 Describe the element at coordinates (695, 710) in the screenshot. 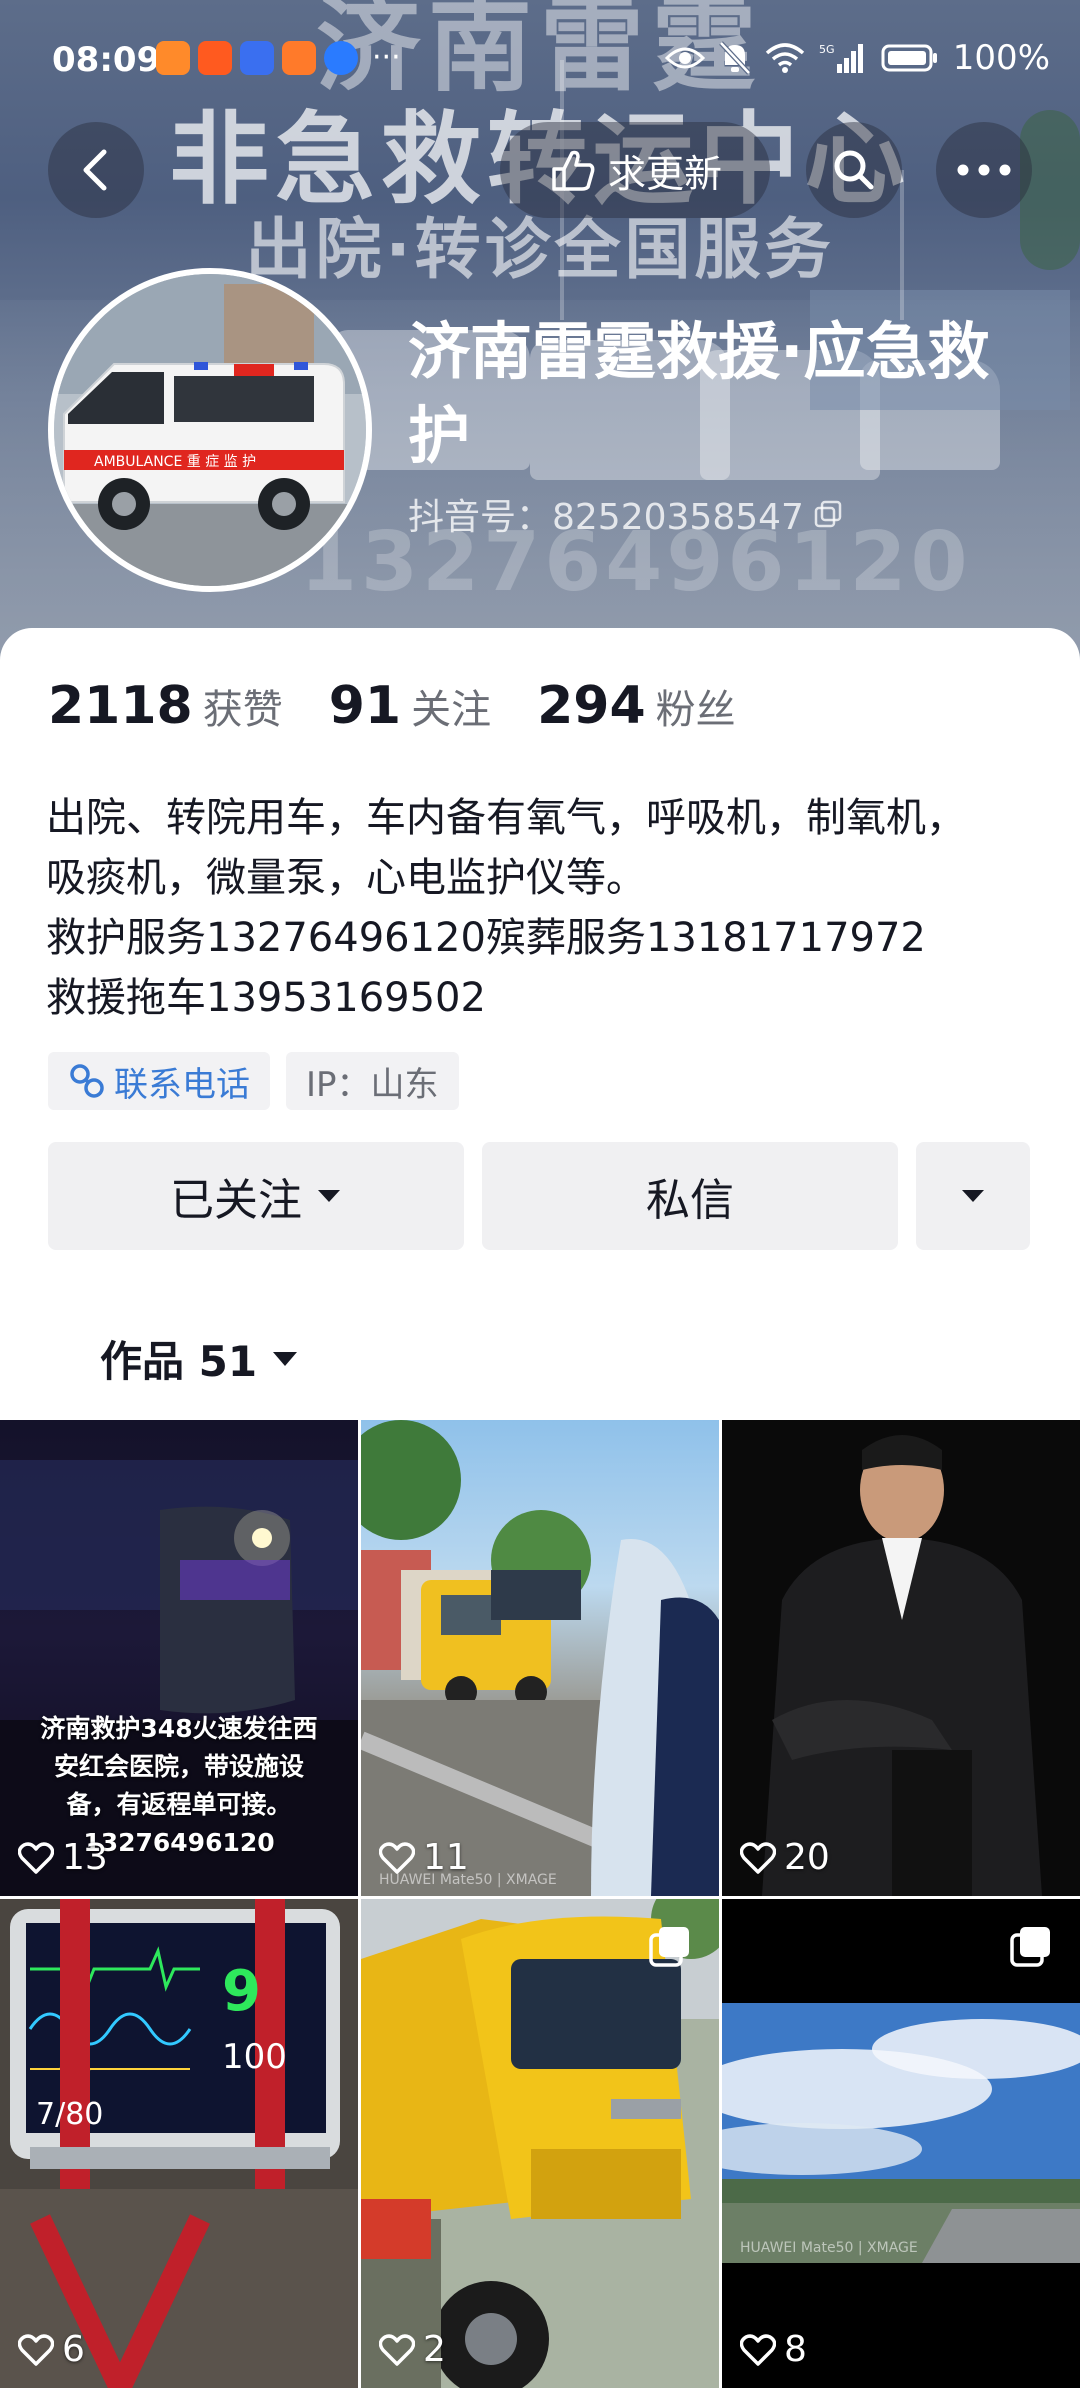

I see `stat-followers-label: 粉丝` at that location.